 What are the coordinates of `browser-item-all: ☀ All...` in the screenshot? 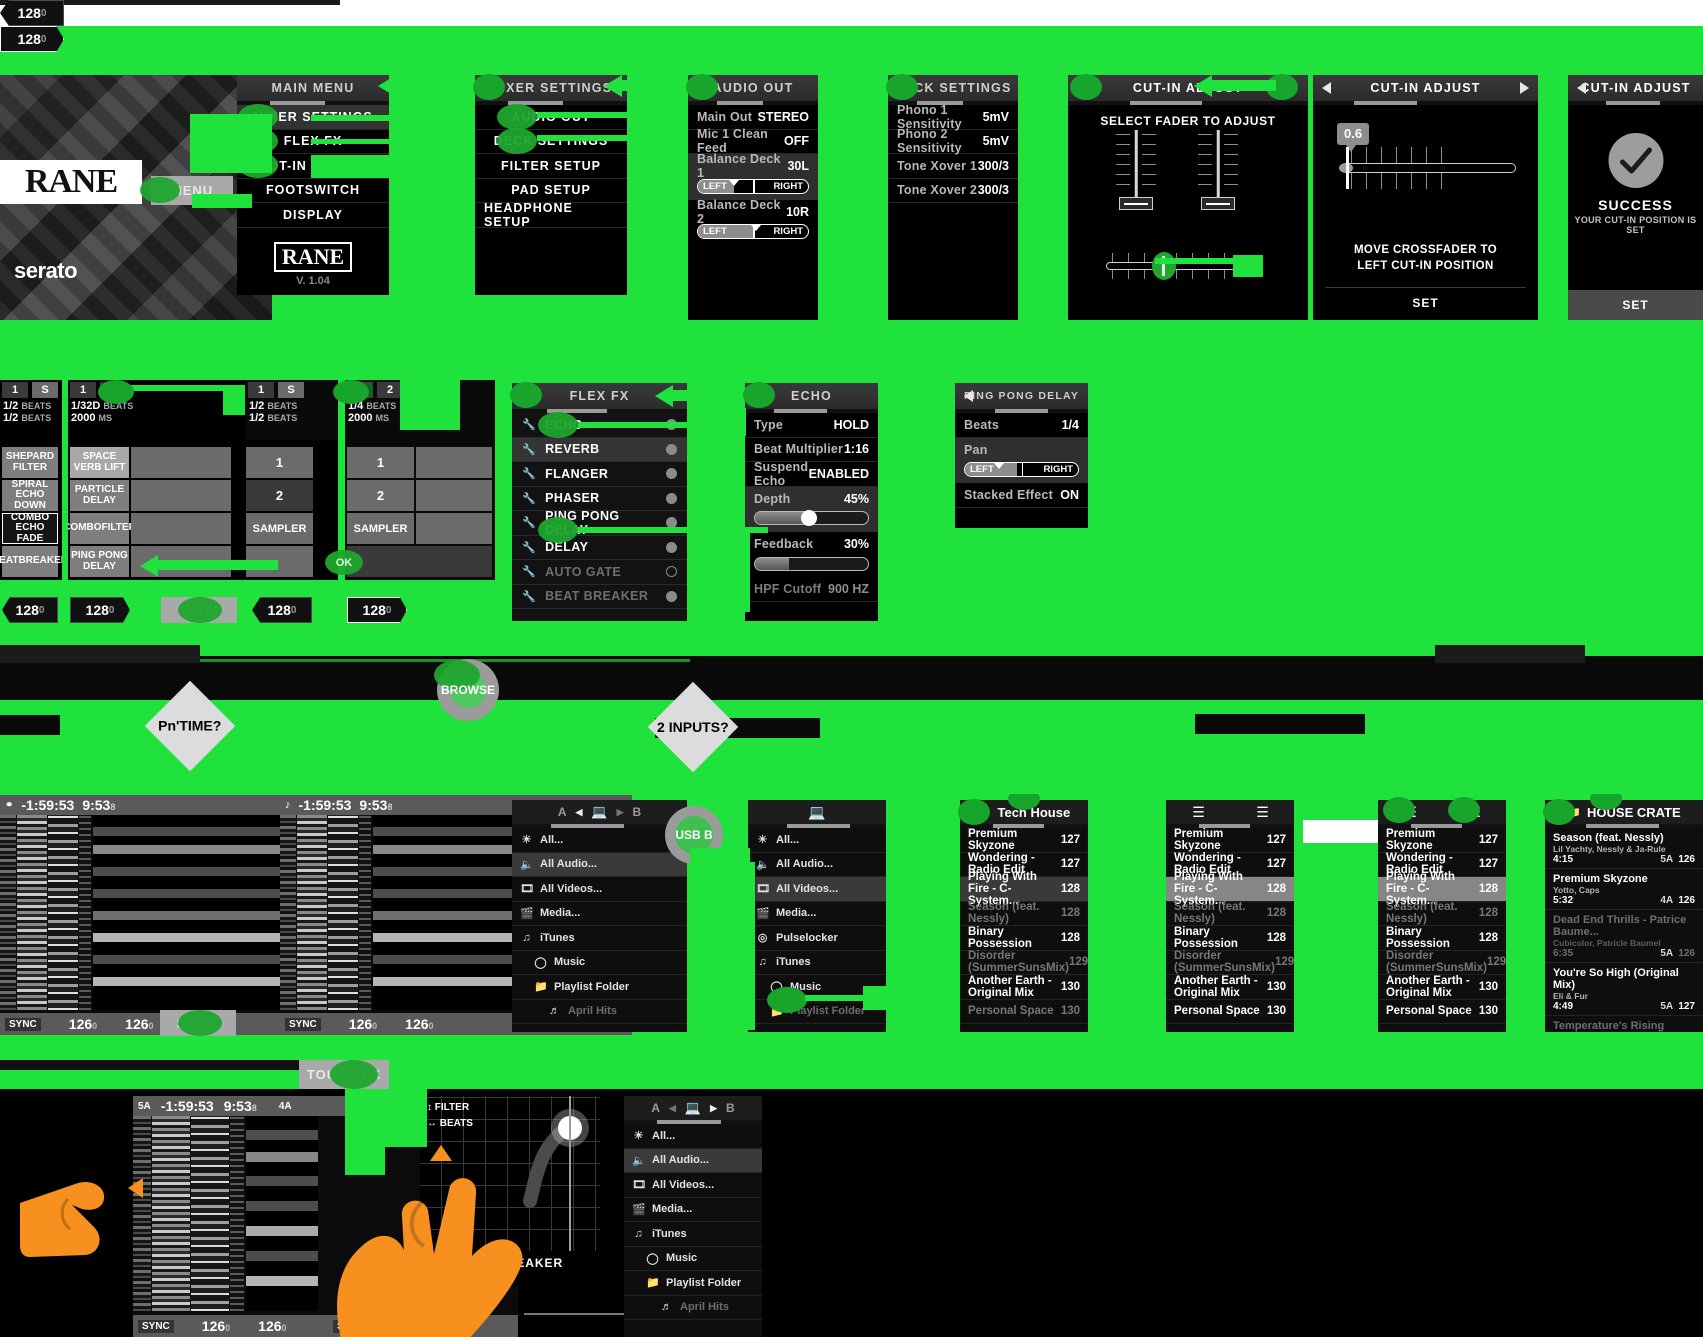 It's located at (693, 1136).